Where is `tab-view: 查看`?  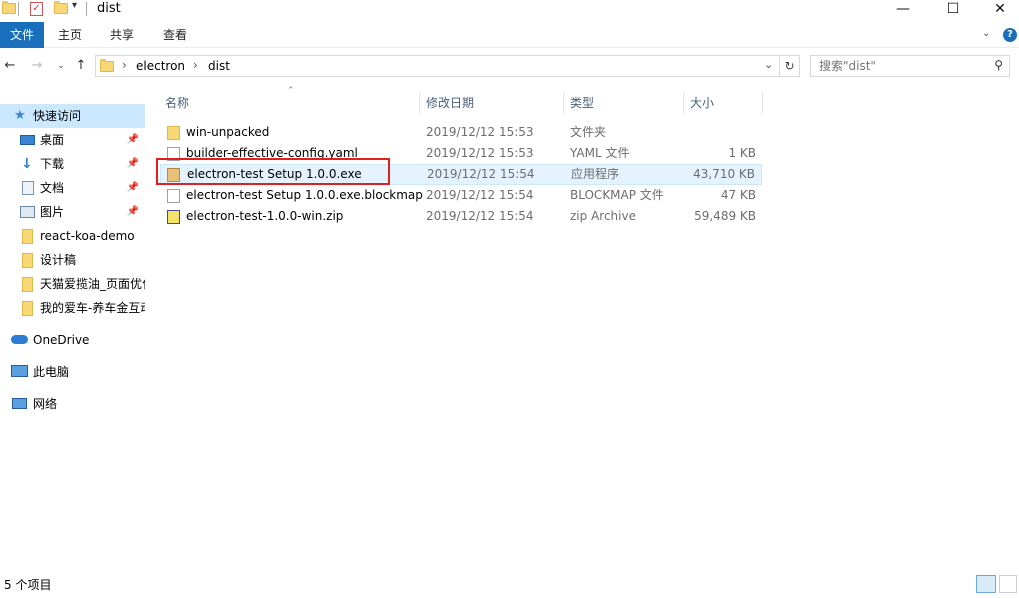
tab-view: 查看 is located at coordinates (175, 35).